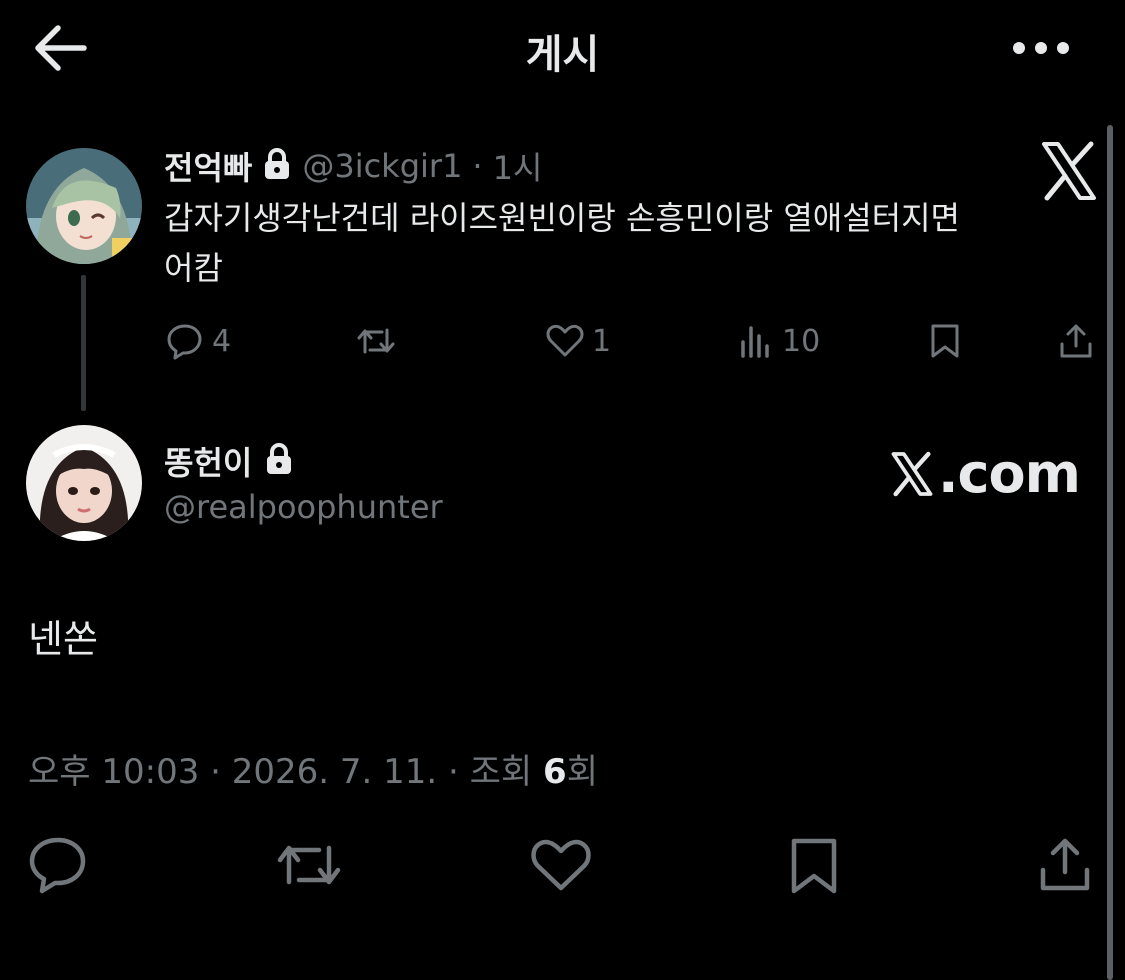 The width and height of the screenshot is (1125, 980). I want to click on display-name: 똥헌이, so click(208, 461).